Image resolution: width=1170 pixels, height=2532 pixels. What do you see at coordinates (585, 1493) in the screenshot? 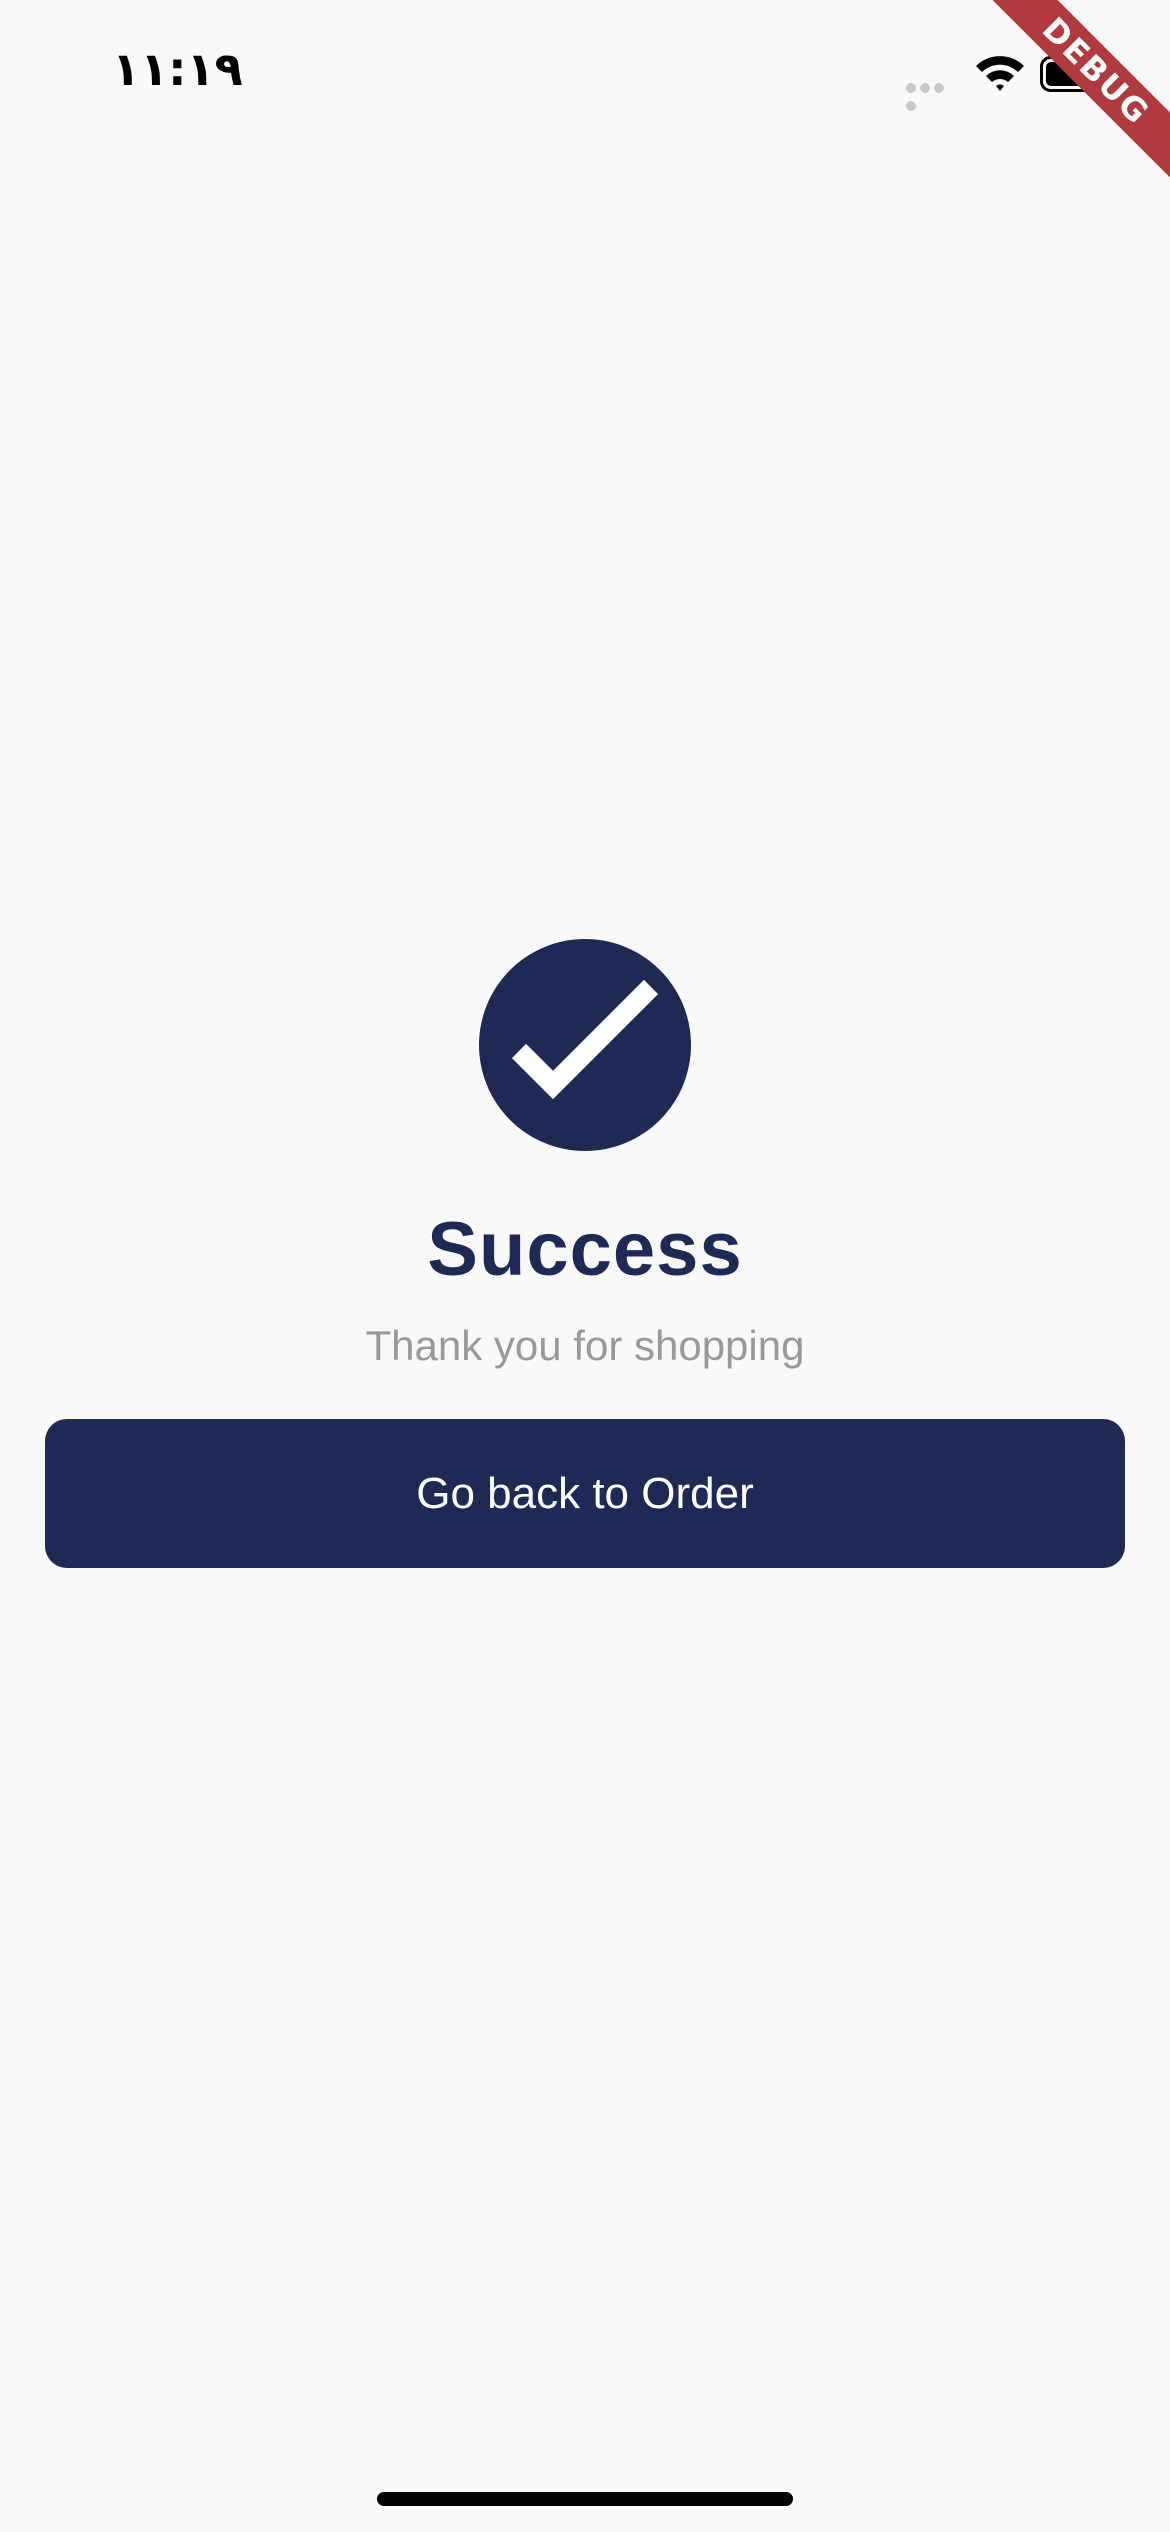
I see `go-back-to-order-button: Go back to Order` at bounding box center [585, 1493].